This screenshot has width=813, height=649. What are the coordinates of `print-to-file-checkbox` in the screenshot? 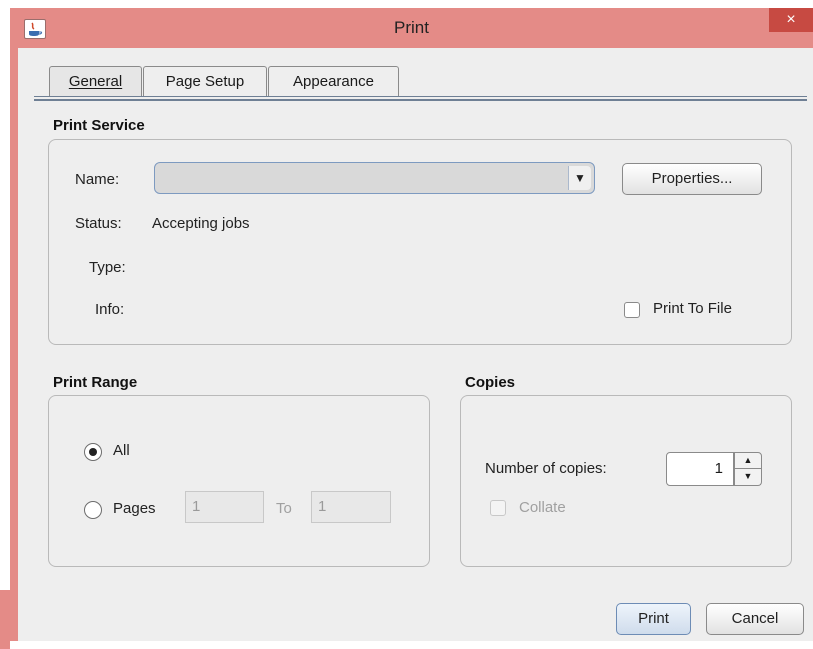 It's located at (632, 310).